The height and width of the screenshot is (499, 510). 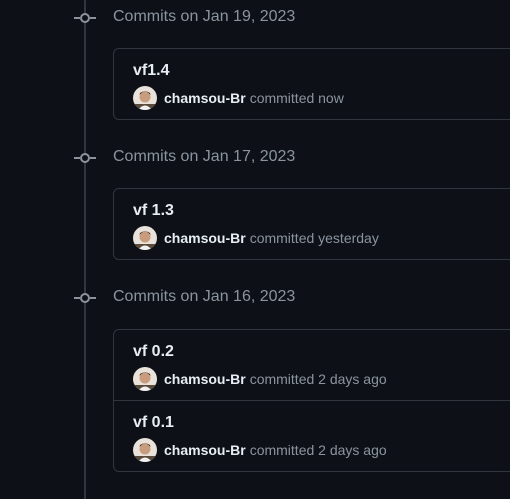 What do you see at coordinates (204, 296) in the screenshot?
I see `commit-group-date: Commits on Jan 16, 2023` at bounding box center [204, 296].